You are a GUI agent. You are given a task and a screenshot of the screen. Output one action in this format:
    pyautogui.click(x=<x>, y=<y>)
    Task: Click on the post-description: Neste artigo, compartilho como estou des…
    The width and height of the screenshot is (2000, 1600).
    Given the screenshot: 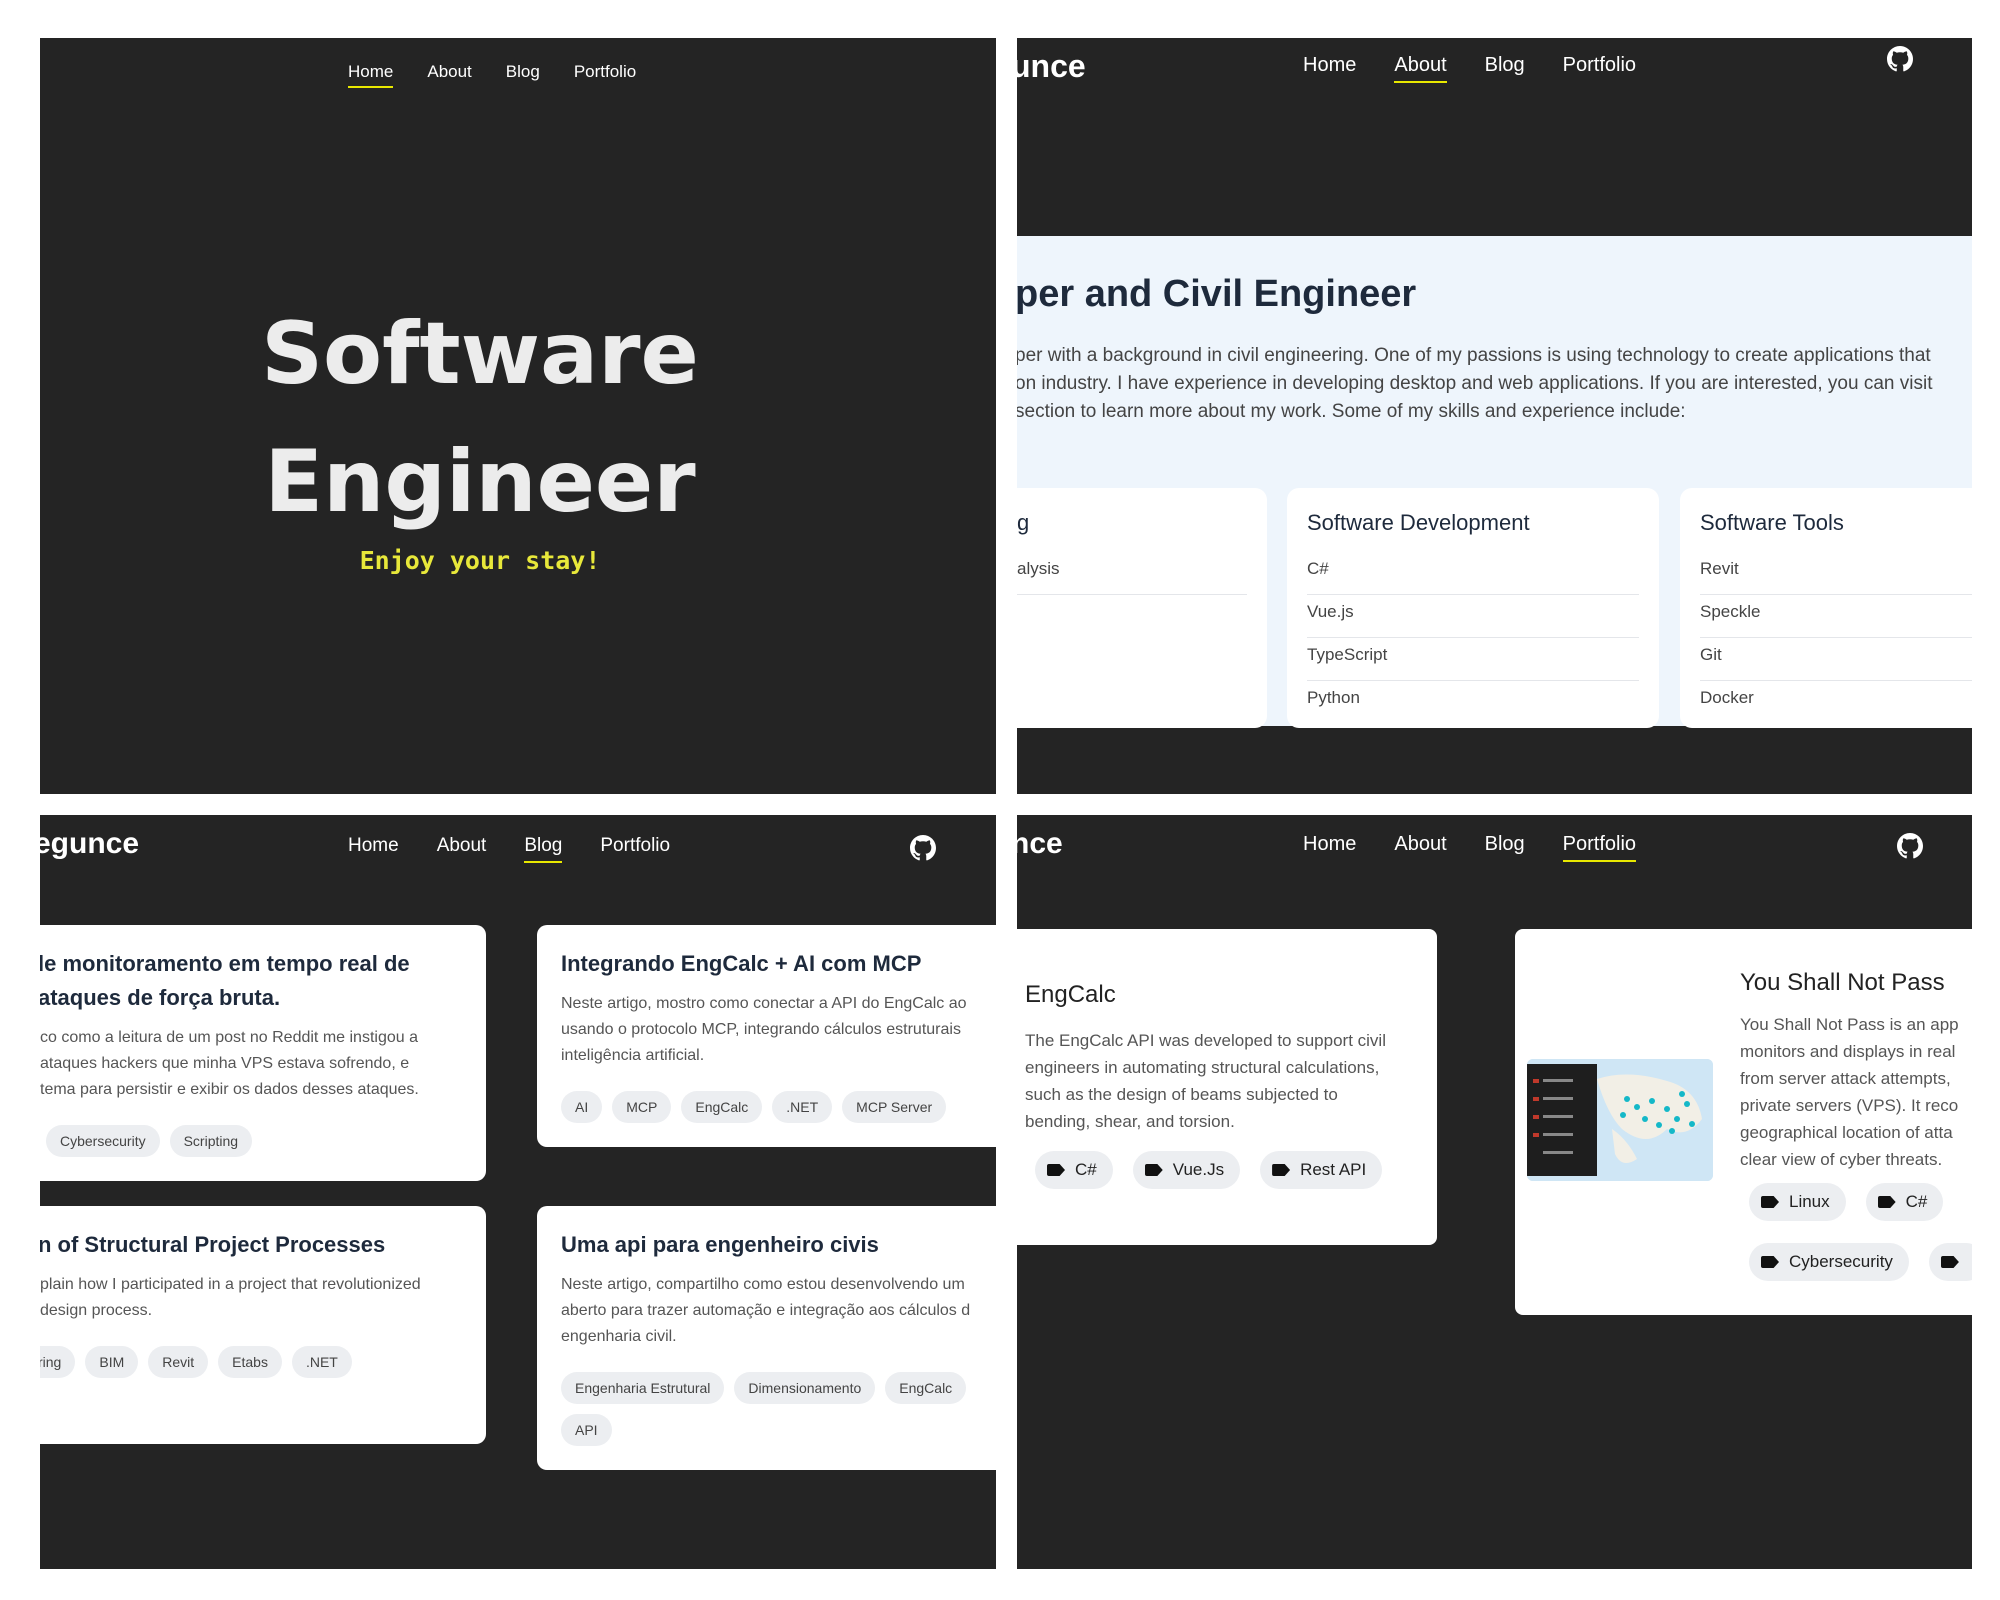 What is the action you would take?
    pyautogui.click(x=766, y=1310)
    